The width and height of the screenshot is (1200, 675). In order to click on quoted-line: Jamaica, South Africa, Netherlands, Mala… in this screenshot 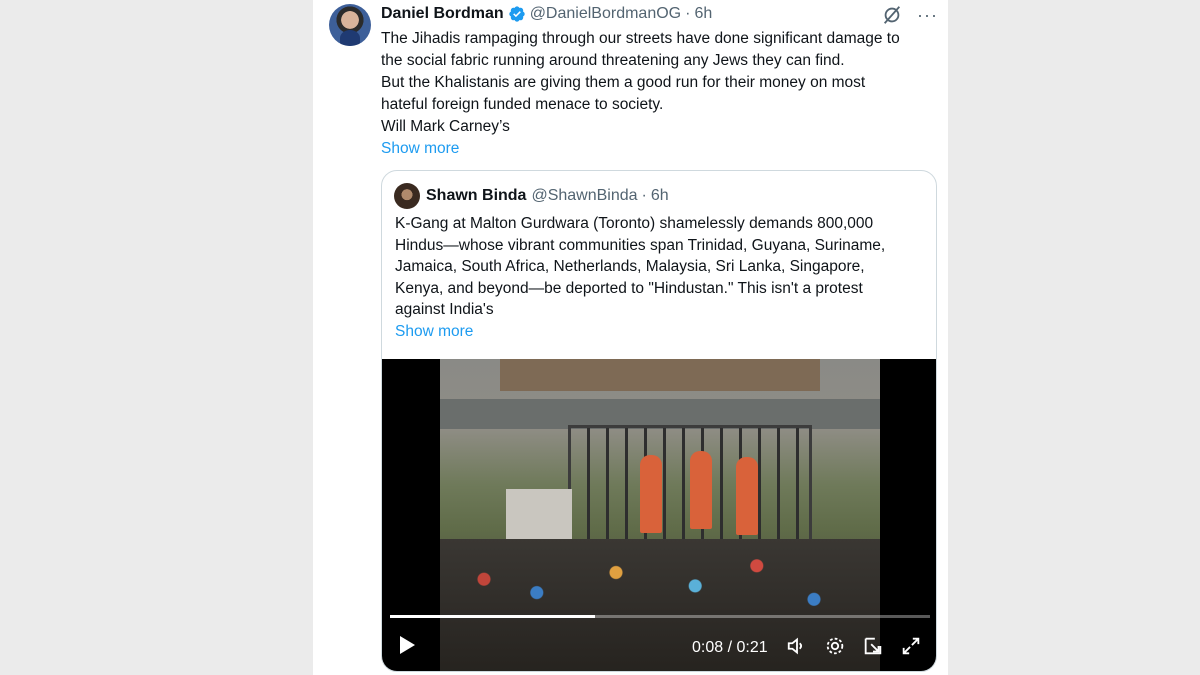, I will do `click(630, 266)`.